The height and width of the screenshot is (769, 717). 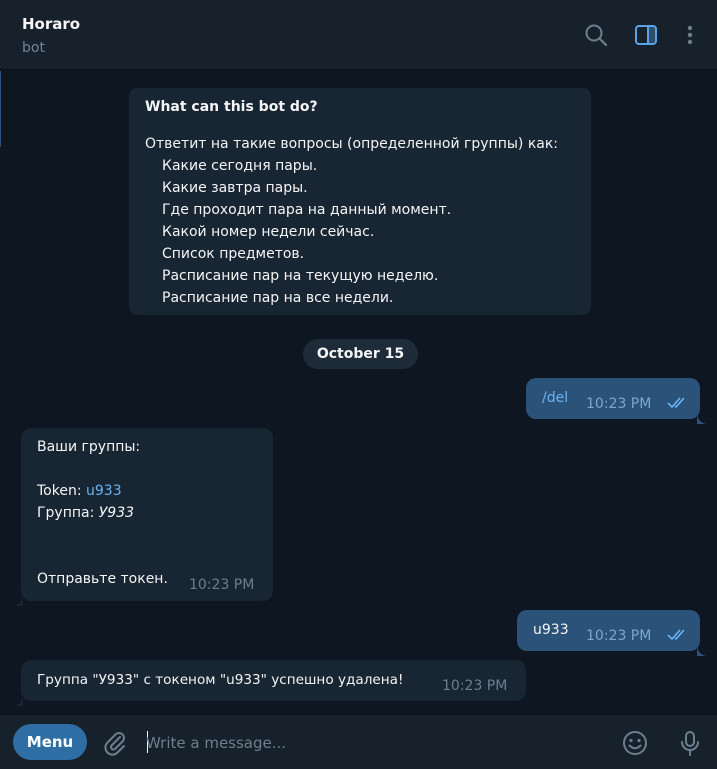 What do you see at coordinates (231, 107) in the screenshot?
I see `bot-info-title: What can this bot do?` at bounding box center [231, 107].